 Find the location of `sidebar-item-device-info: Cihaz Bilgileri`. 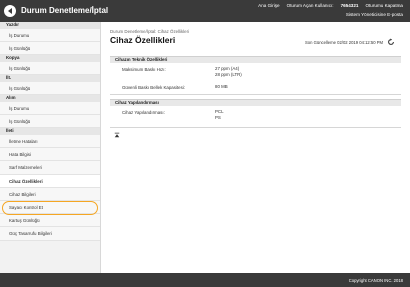

sidebar-item-device-info: Cihaz Bilgileri is located at coordinates (50, 194).